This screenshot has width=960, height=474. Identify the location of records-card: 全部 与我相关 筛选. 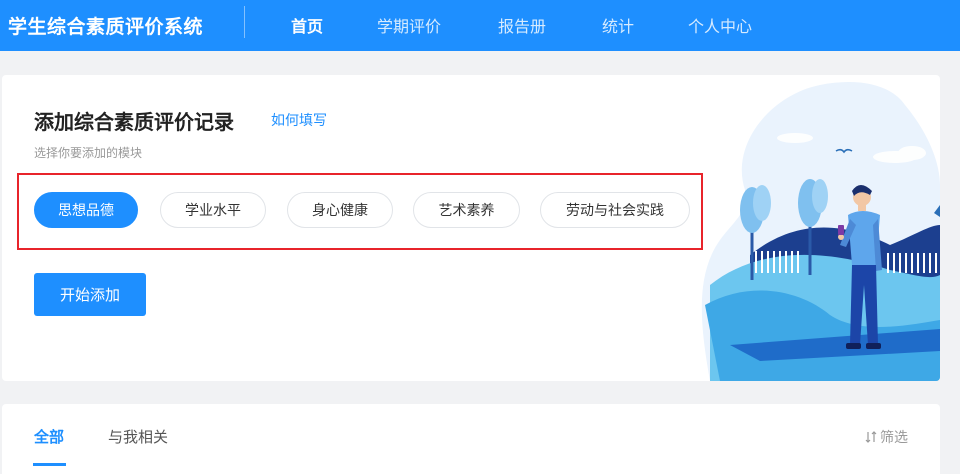
(471, 439).